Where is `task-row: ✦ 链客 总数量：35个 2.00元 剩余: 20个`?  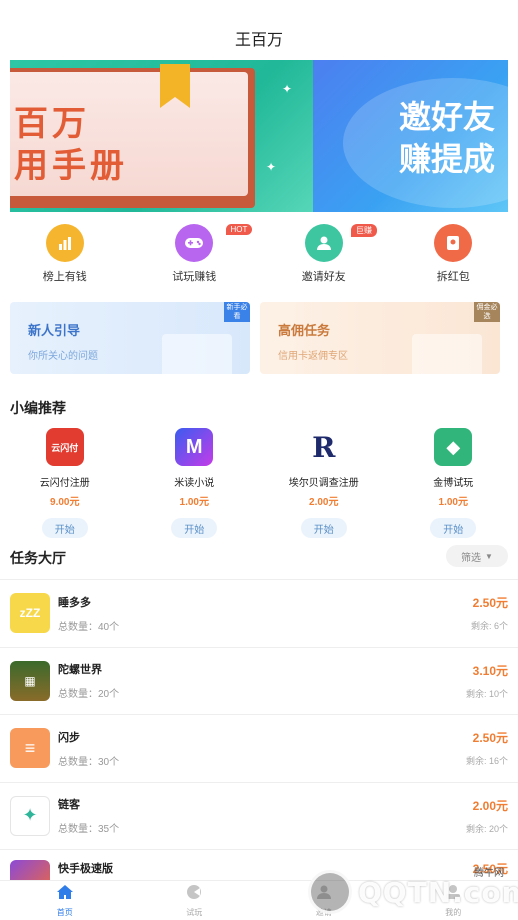
task-row: ✦ 链客 总数量：35个 2.00元 剩余: 20个 is located at coordinates (259, 815).